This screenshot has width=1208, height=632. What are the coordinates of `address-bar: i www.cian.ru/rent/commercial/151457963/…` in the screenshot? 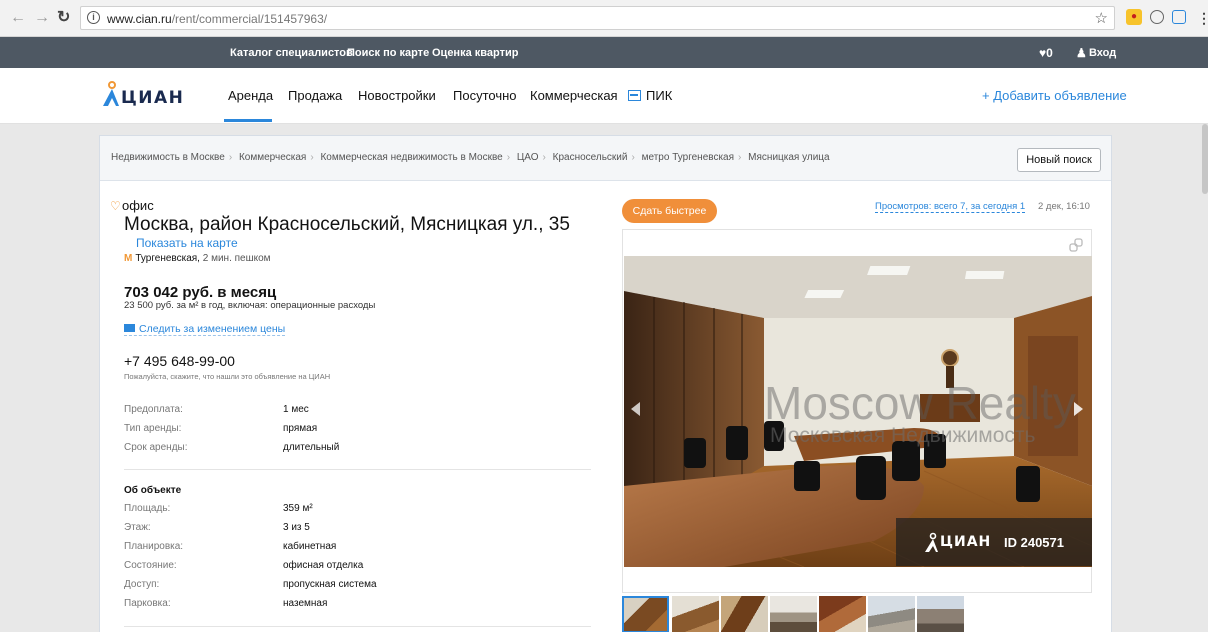 It's located at (597, 18).